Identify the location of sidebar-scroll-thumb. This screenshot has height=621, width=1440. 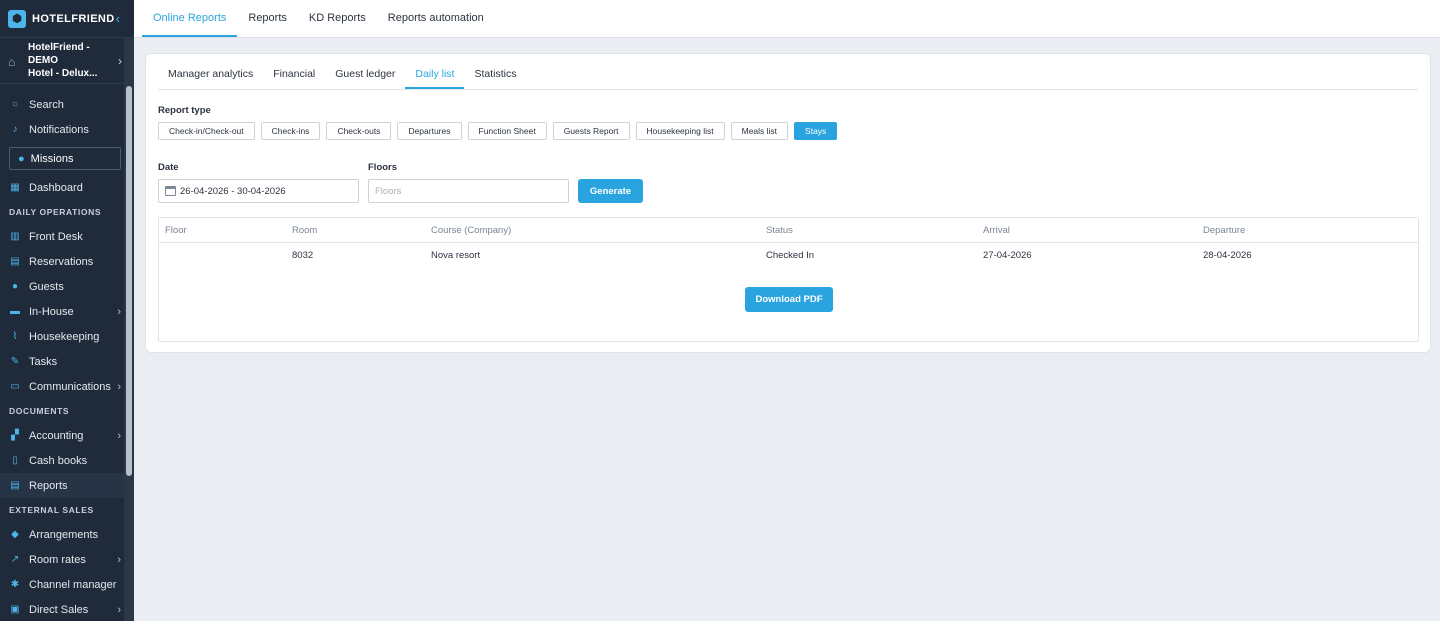
(129, 281).